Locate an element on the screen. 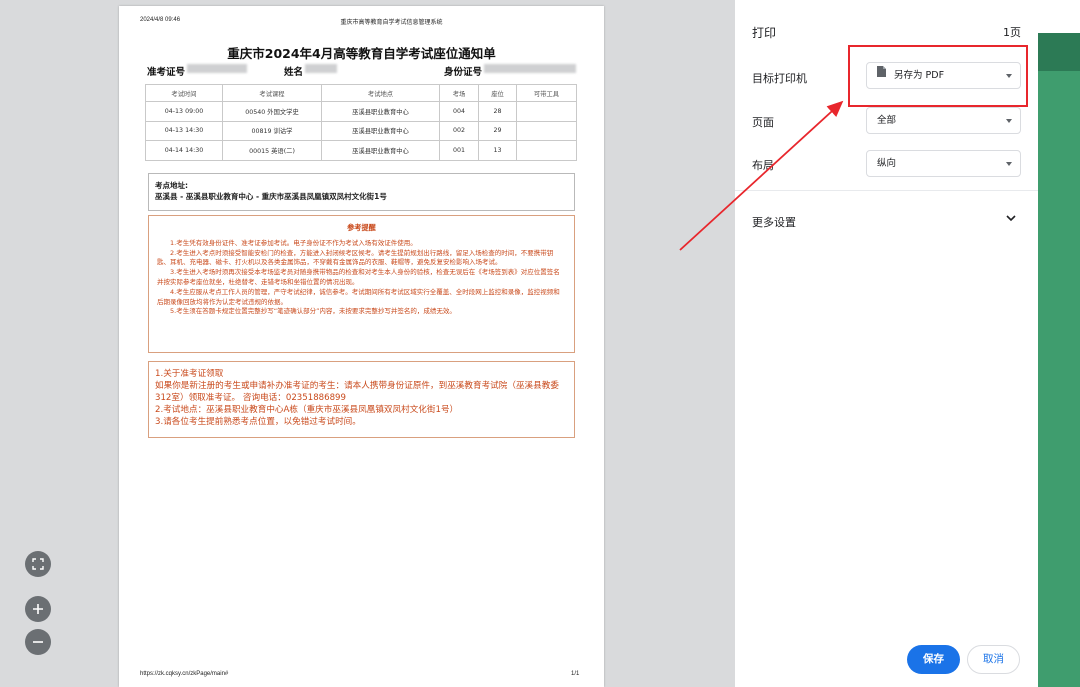  save-button: 保存 is located at coordinates (933, 659).